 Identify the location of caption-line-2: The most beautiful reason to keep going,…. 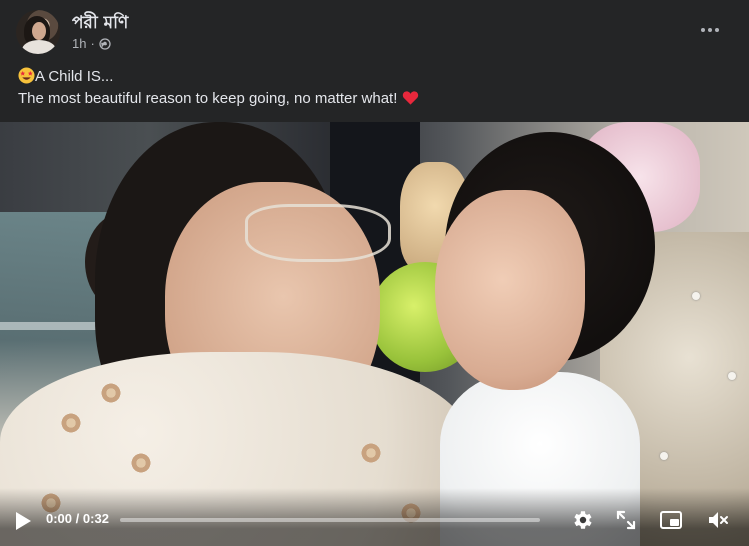
(218, 99).